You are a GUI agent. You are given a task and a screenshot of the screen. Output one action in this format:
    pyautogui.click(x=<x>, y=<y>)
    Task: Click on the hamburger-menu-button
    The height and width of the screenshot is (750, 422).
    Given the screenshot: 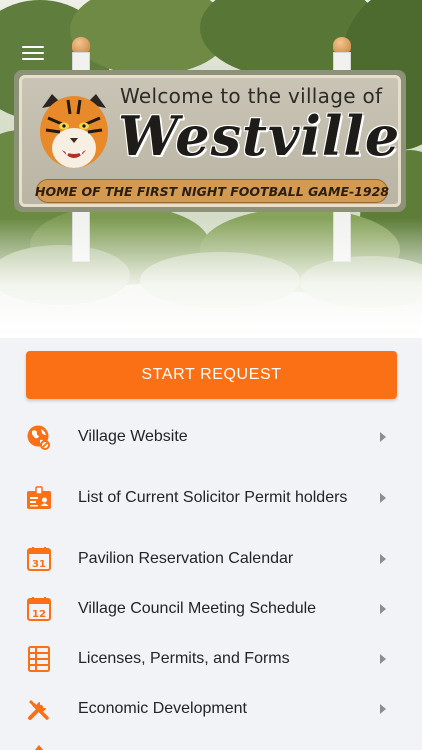 What is the action you would take?
    pyautogui.click(x=34, y=53)
    